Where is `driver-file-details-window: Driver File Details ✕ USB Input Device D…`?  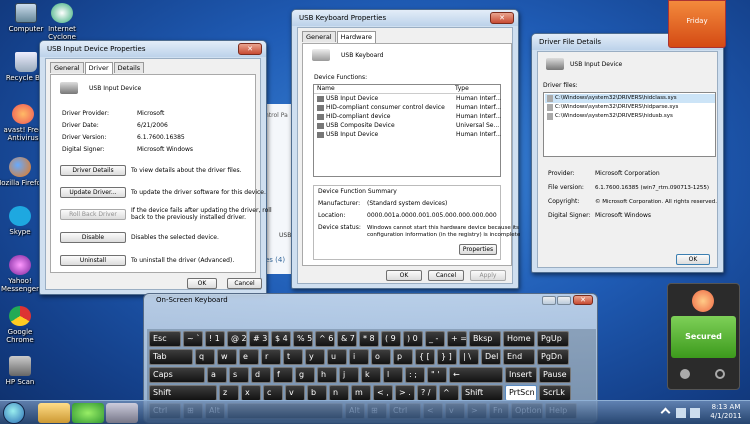
driver-file-details-window: Driver File Details ✕ USB Input Device D… is located at coordinates (627, 153).